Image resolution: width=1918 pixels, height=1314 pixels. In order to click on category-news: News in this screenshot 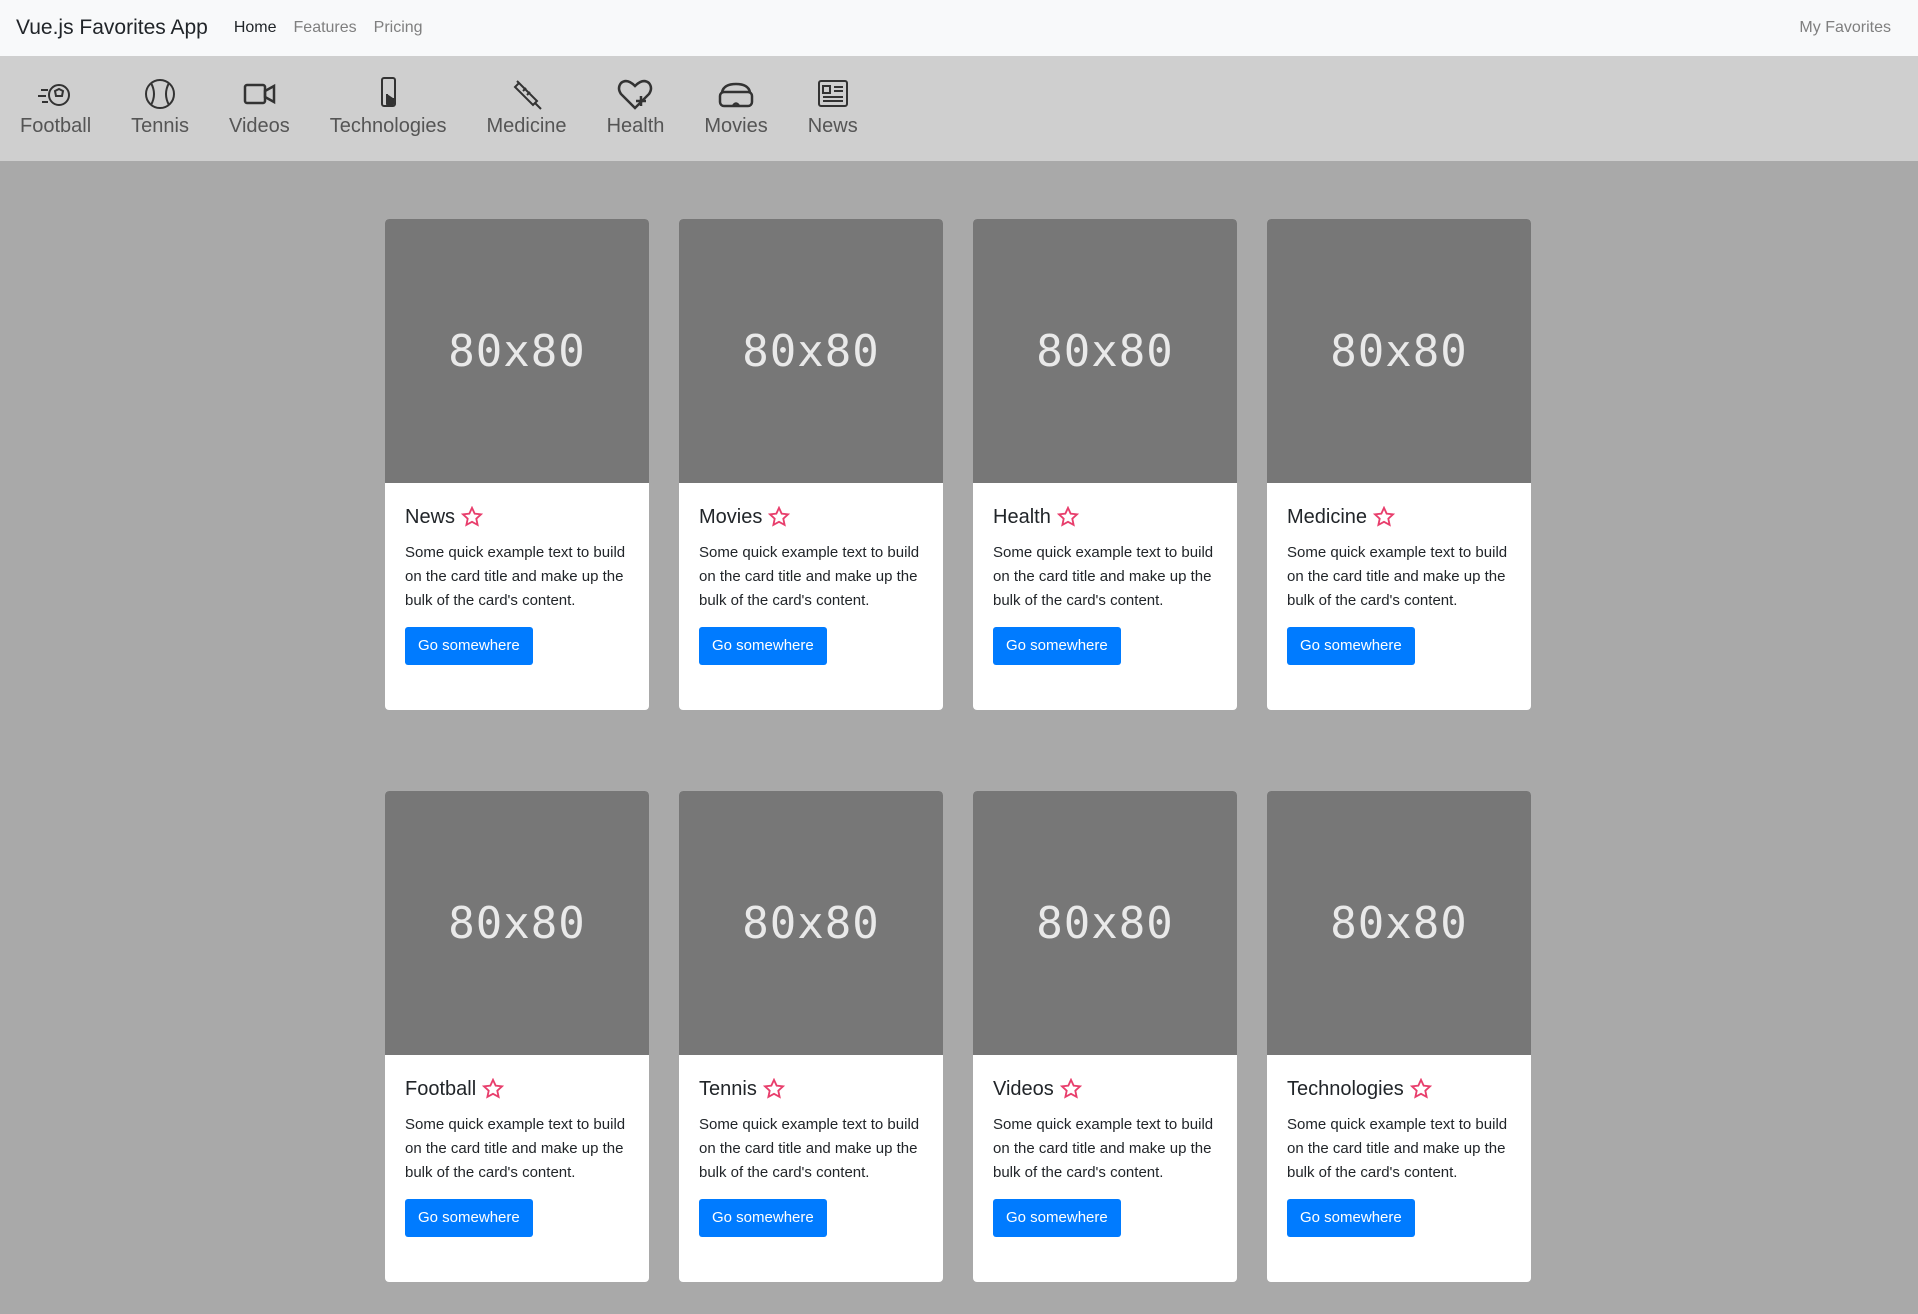, I will do `click(833, 107)`.